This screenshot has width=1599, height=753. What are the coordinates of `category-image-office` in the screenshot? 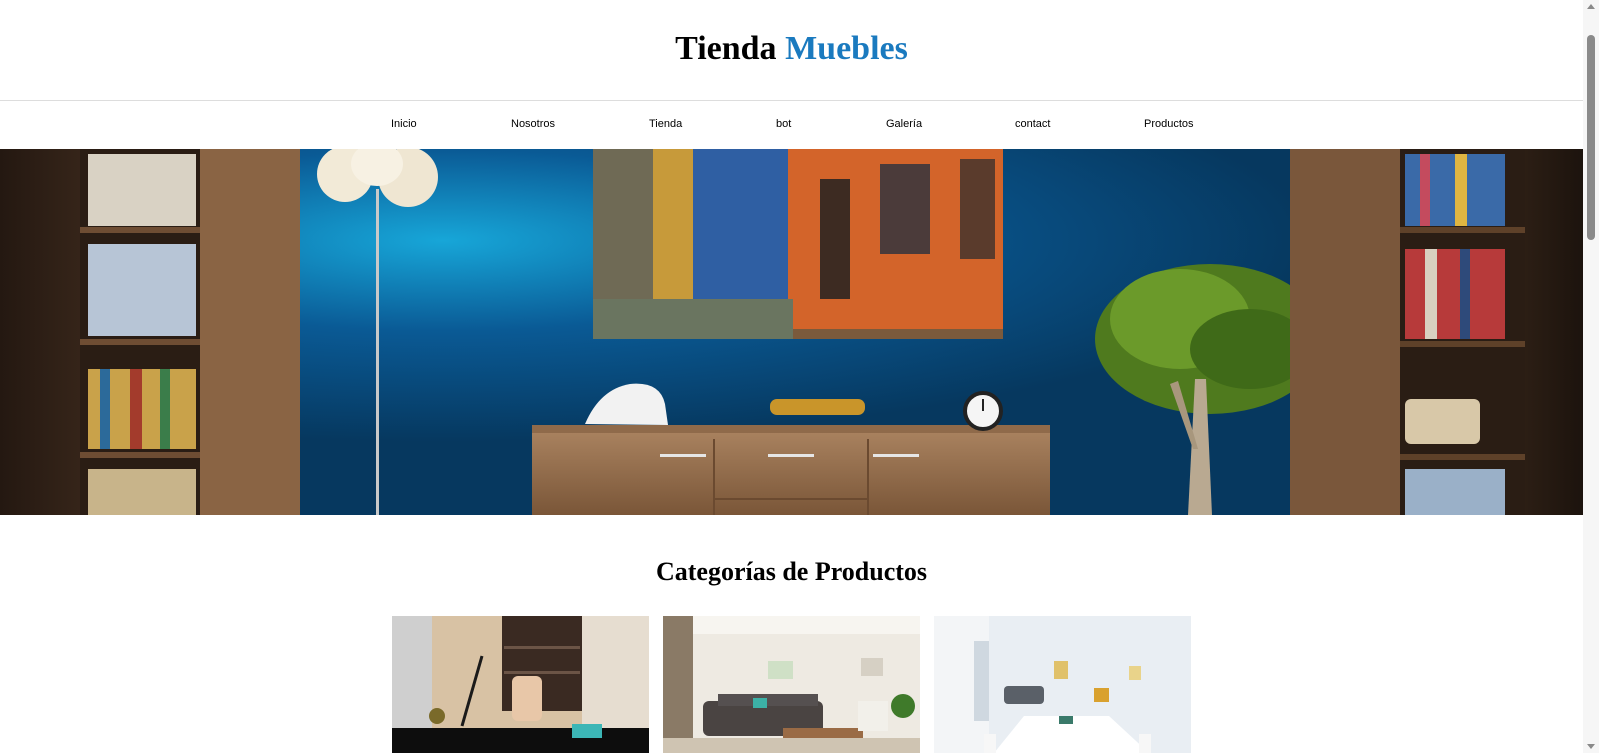 It's located at (520, 684).